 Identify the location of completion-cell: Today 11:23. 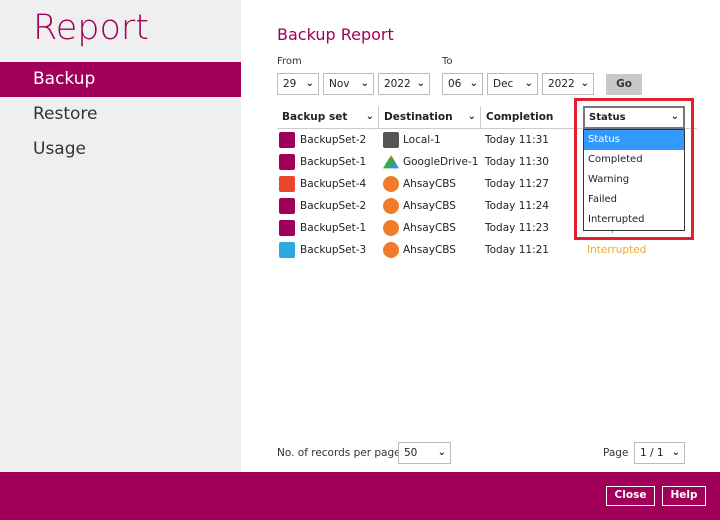
(517, 228).